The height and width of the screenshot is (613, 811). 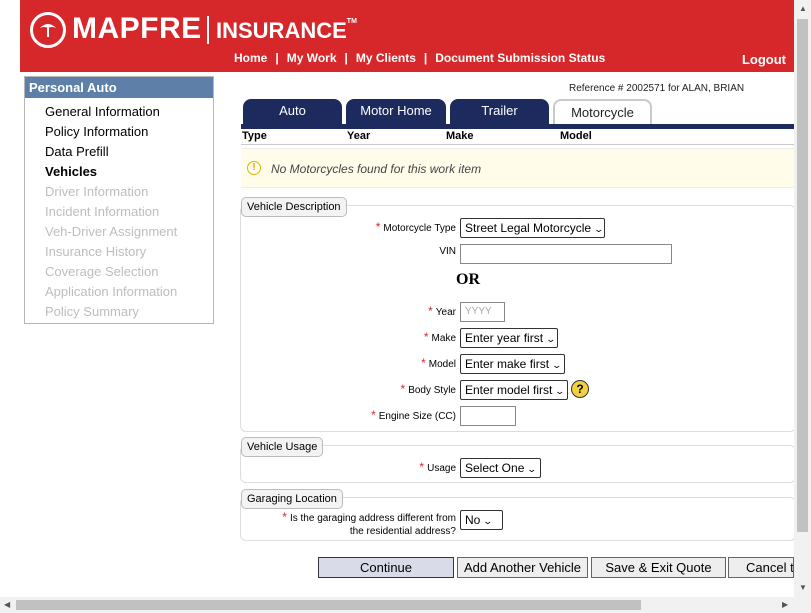 I want to click on sidebar-item-coverage-selection: Coverage Selection, so click(x=102, y=271).